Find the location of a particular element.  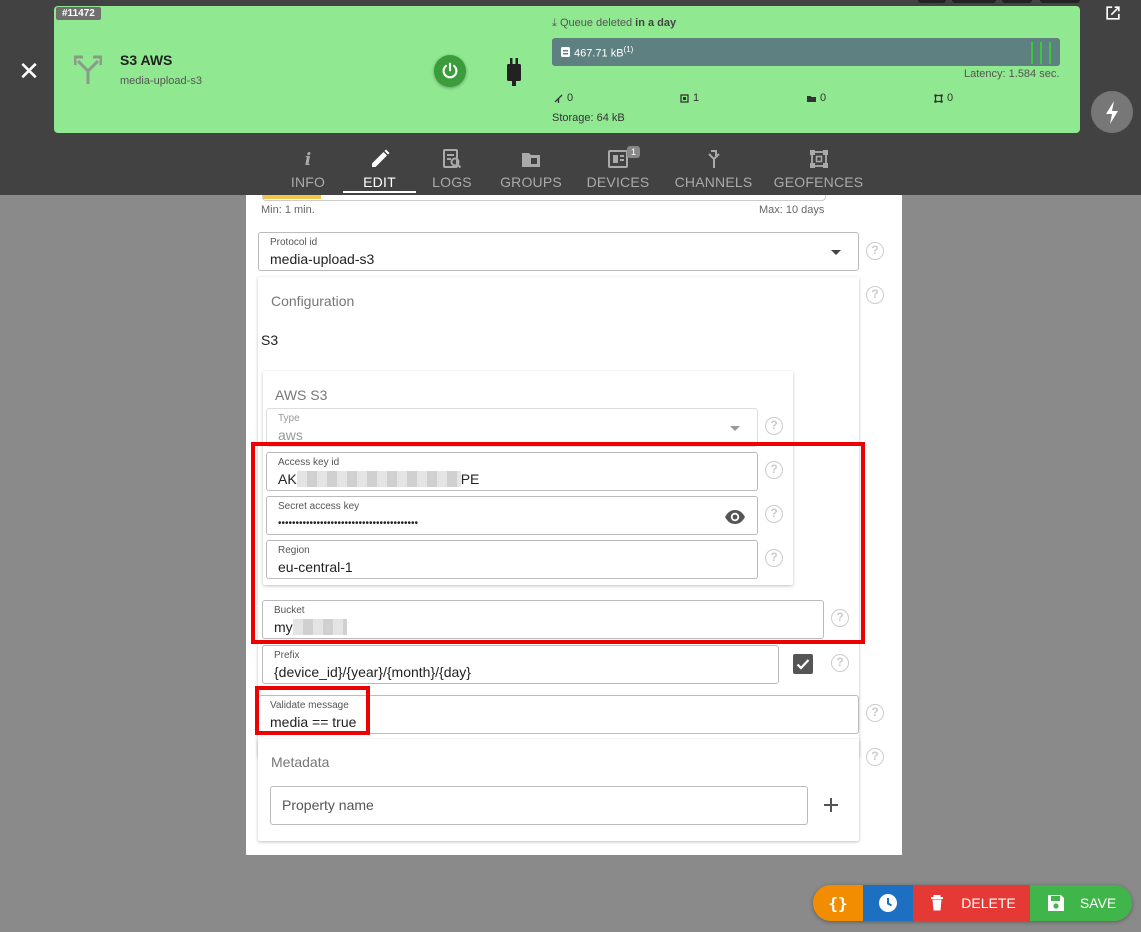

plus-icon is located at coordinates (831, 805).